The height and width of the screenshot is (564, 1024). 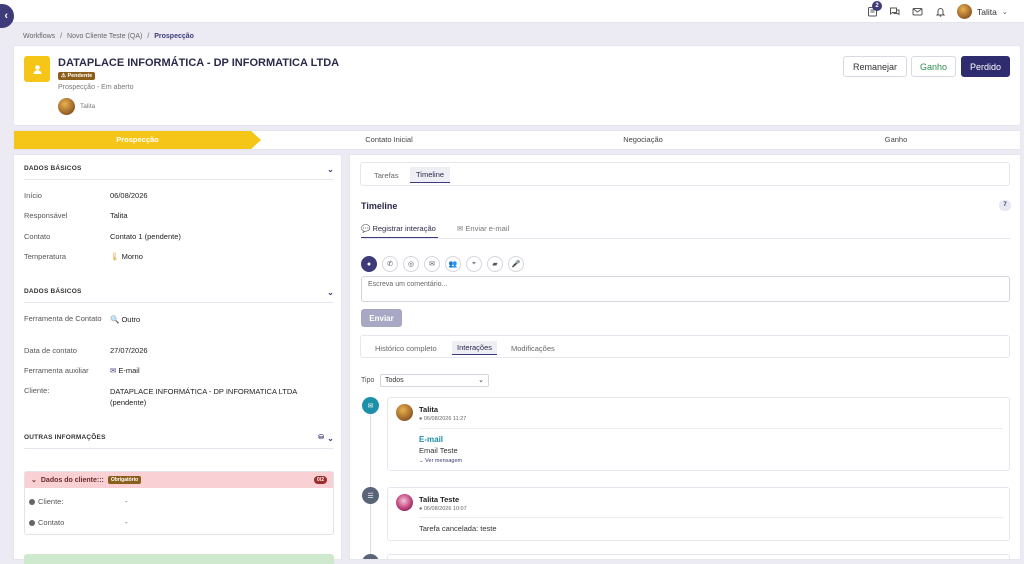 What do you see at coordinates (104, 36) in the screenshot?
I see `breadcrumb-link-workflow: Novo Cliente Teste (QA)` at bounding box center [104, 36].